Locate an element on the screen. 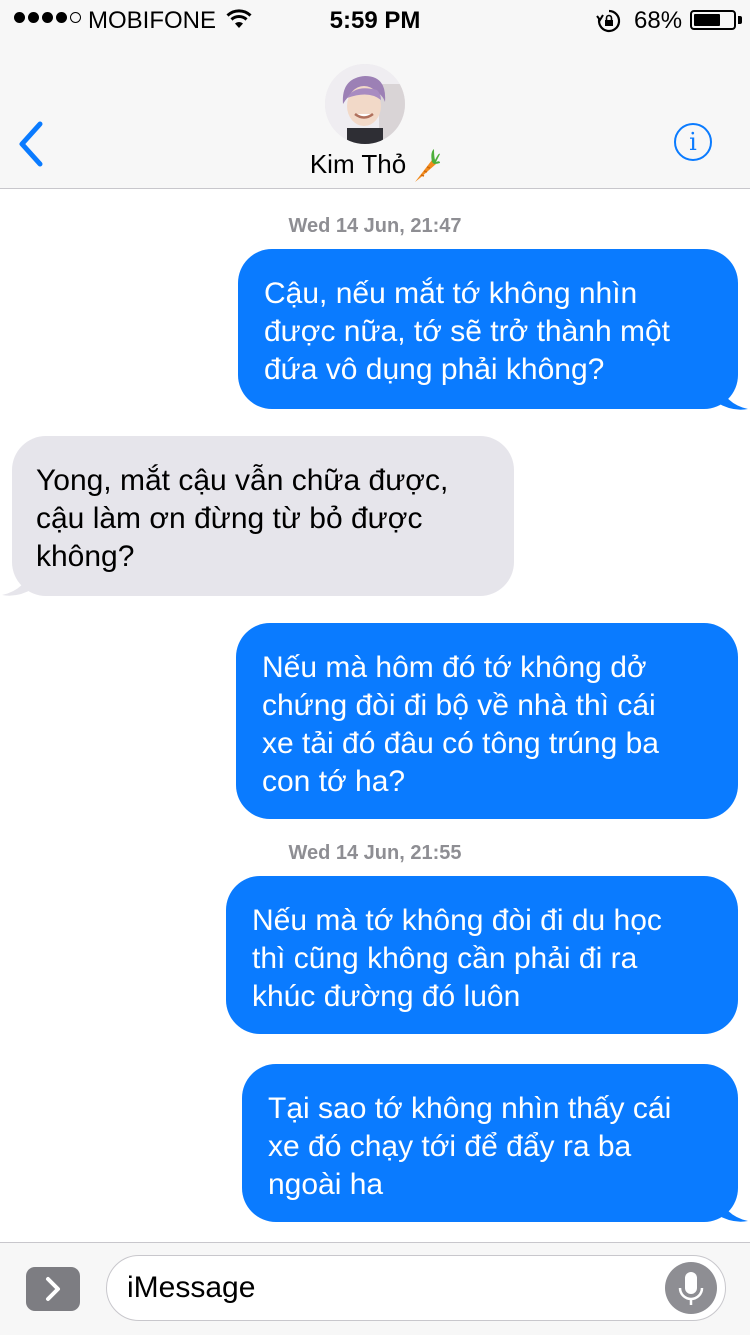 The width and height of the screenshot is (750, 1335). status-bar: MOBIFONE 5:59 PM 68% is located at coordinates (375, 20).